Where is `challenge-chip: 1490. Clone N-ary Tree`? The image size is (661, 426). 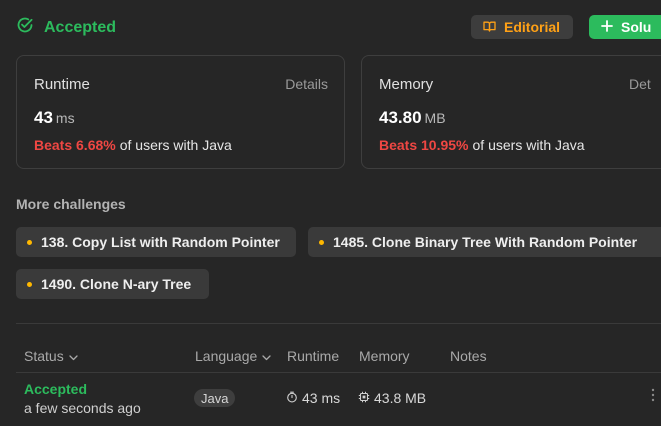
challenge-chip: 1490. Clone N-ary Tree is located at coordinates (112, 284).